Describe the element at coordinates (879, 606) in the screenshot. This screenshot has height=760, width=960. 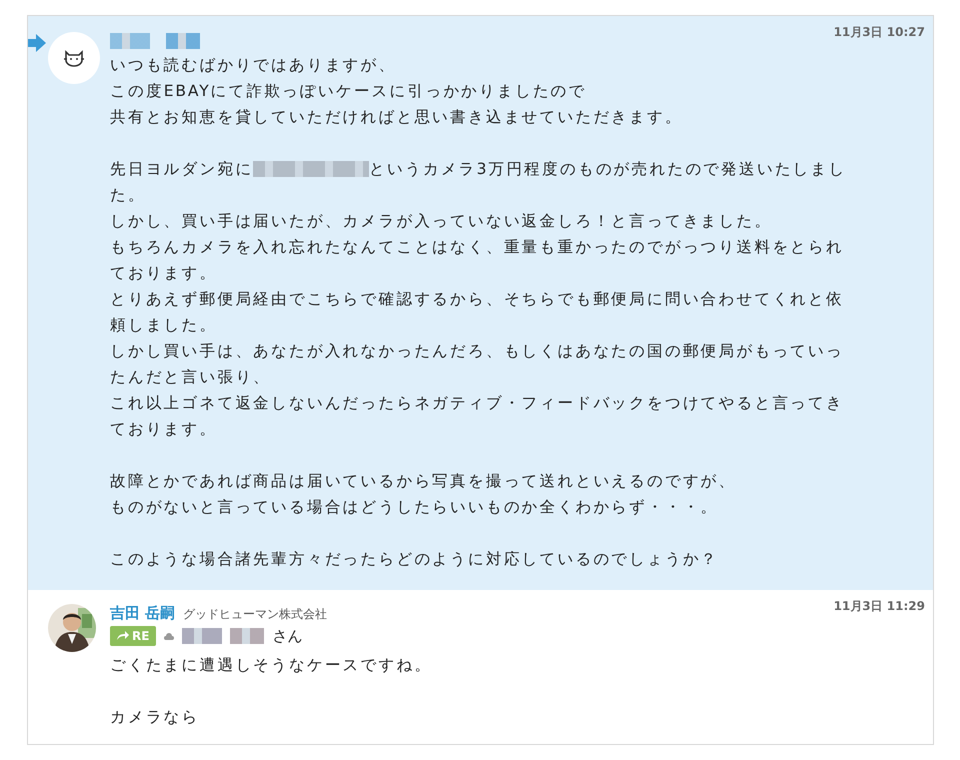
I see `post-time: 11月3日 11:29` at that location.